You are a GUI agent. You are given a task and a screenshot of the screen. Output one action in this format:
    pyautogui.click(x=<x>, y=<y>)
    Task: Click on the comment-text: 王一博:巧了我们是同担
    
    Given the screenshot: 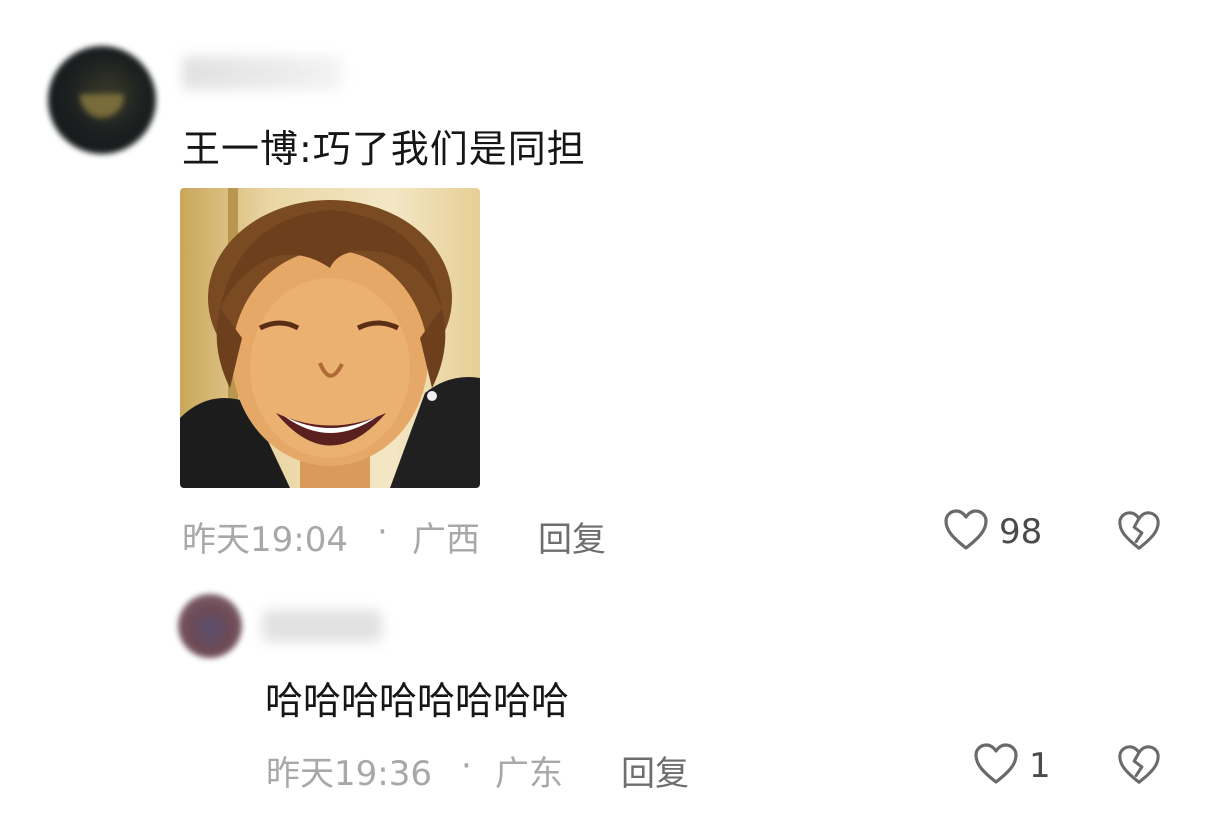 What is the action you would take?
    pyautogui.click(x=384, y=149)
    